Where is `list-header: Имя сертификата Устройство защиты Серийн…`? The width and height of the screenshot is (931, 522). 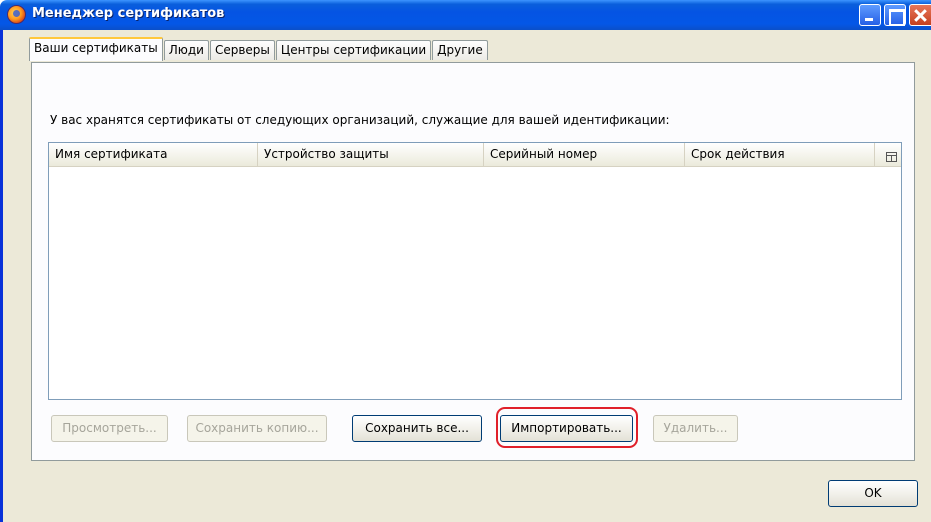 list-header: Имя сертификата Устройство защиты Серийн… is located at coordinates (475, 155).